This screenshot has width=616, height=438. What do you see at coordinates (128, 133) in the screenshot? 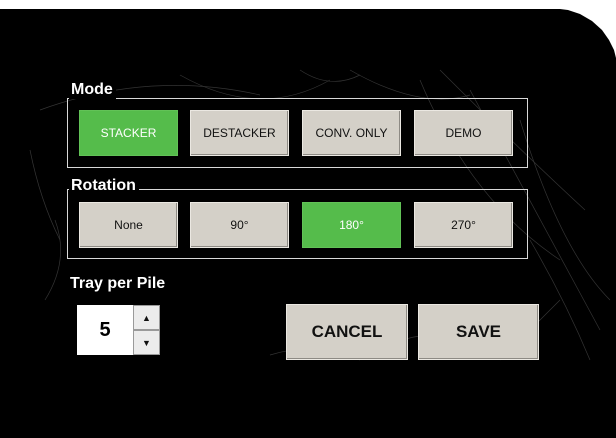
I see `mode-stacker-button: STACKER` at bounding box center [128, 133].